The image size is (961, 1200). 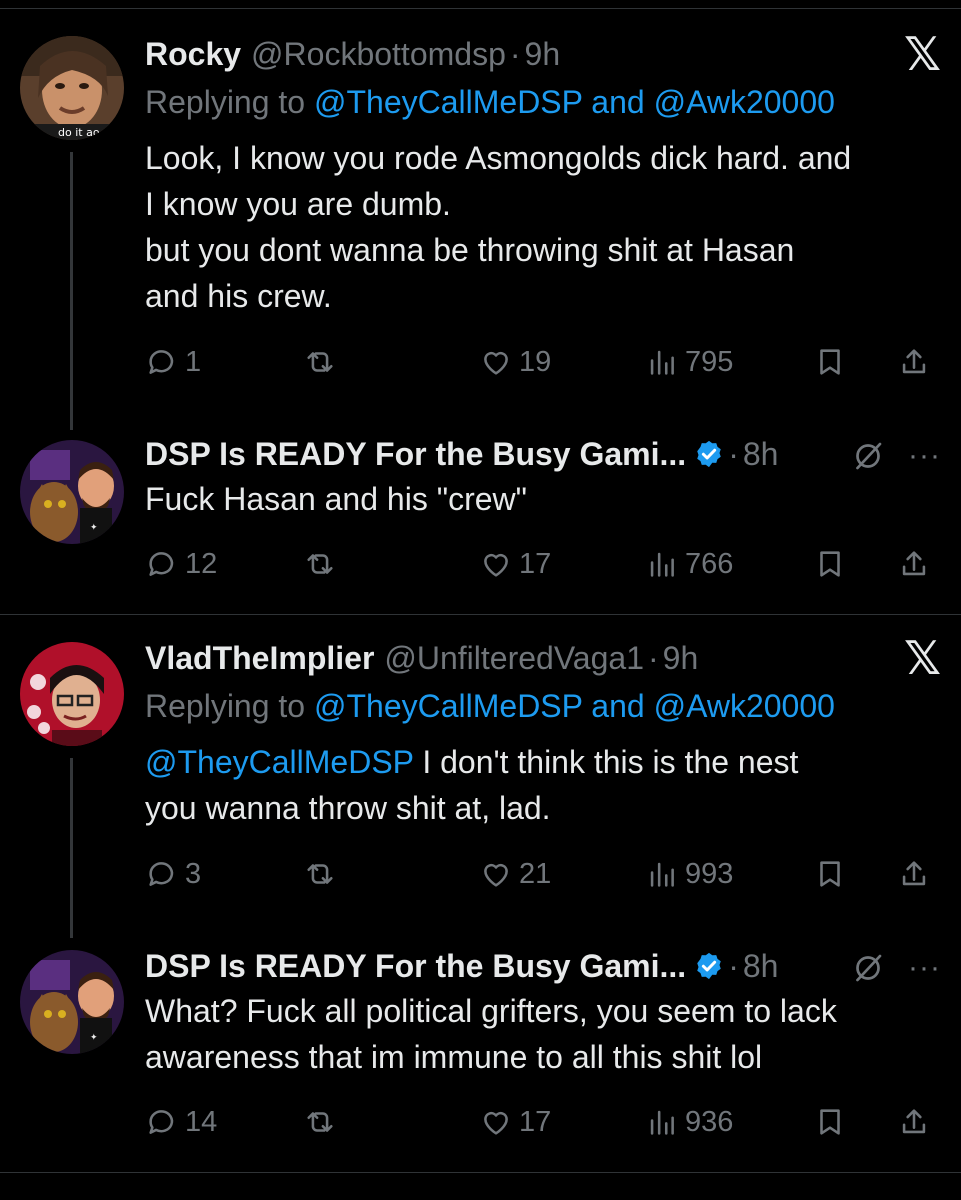 I want to click on view-count: 936, so click(x=709, y=1121).